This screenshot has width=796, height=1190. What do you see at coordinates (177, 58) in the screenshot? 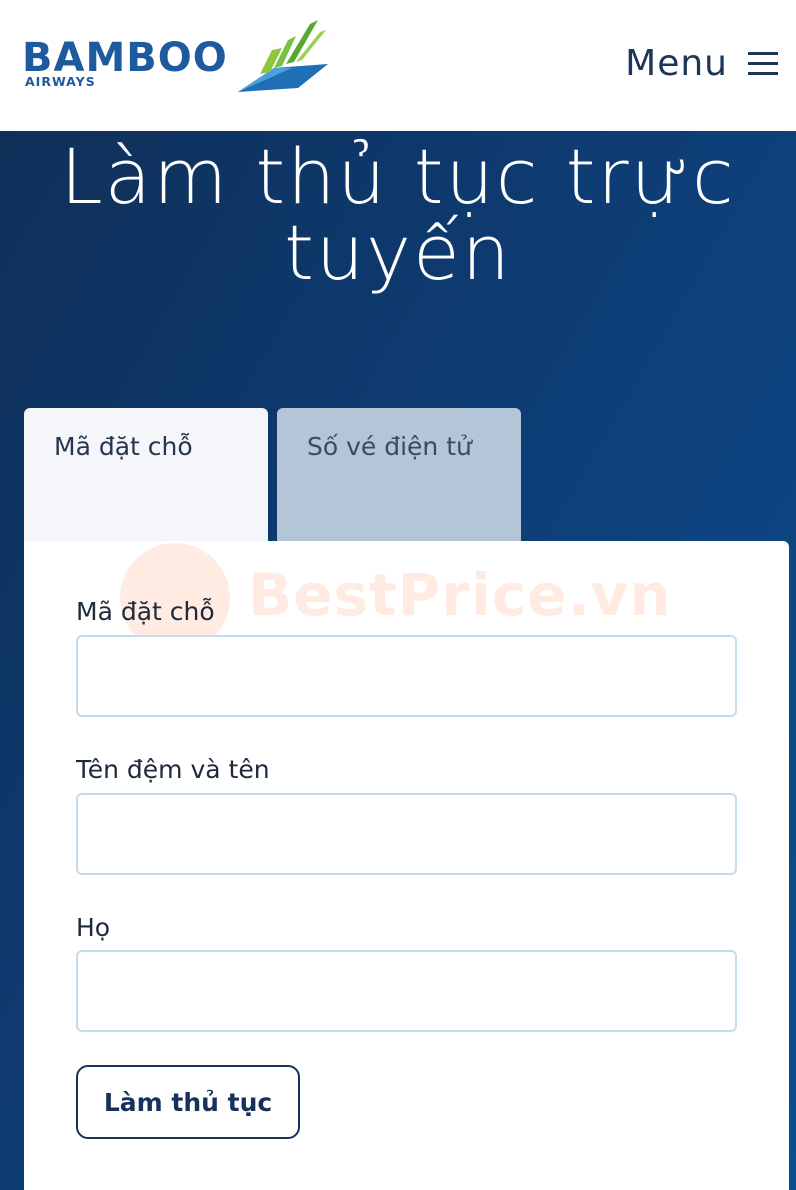
I see `bamboo-airways-logo: BAMBOO AIRWAYS` at bounding box center [177, 58].